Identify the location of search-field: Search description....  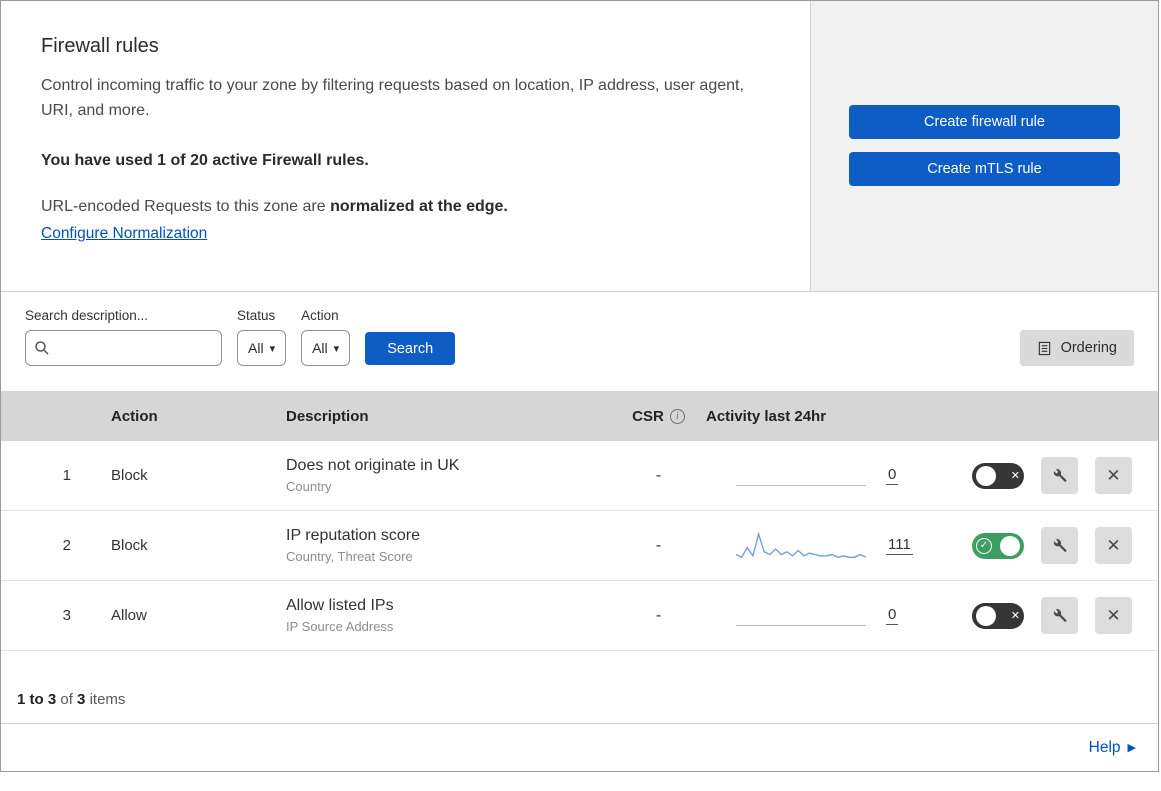
(123, 337).